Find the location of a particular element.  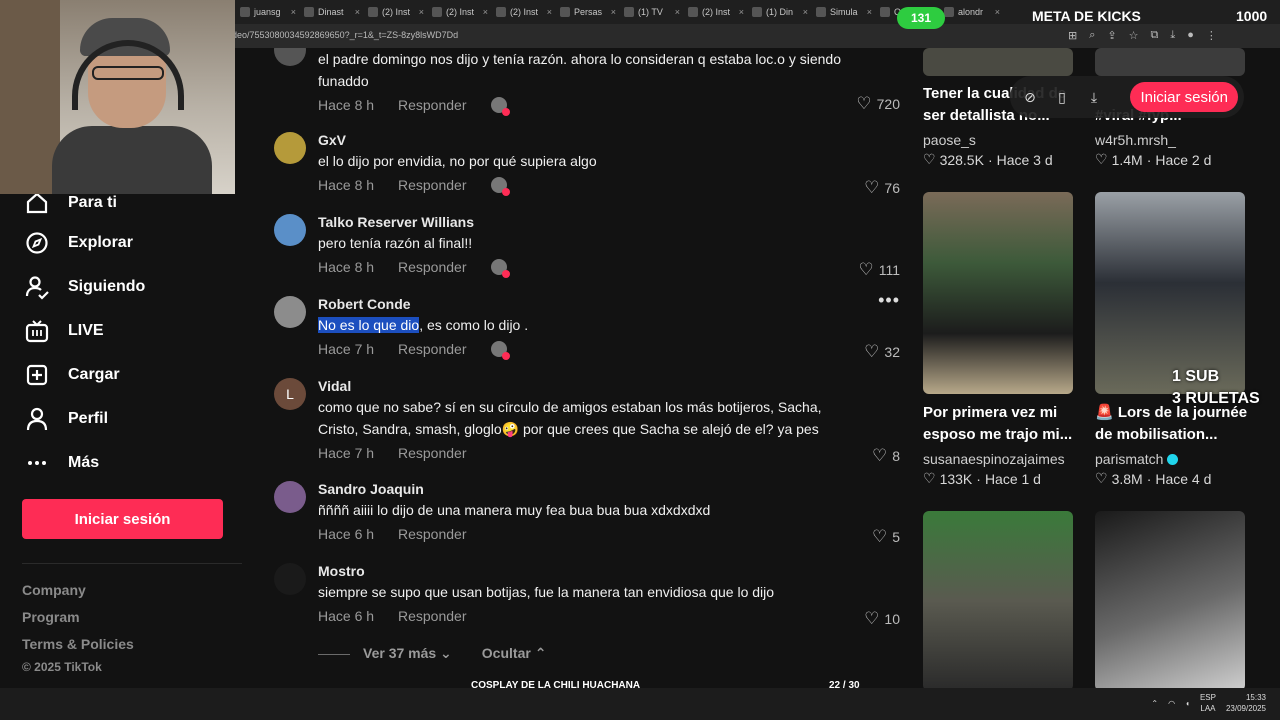

browser-tab: Dinast × is located at coordinates (332, 12).